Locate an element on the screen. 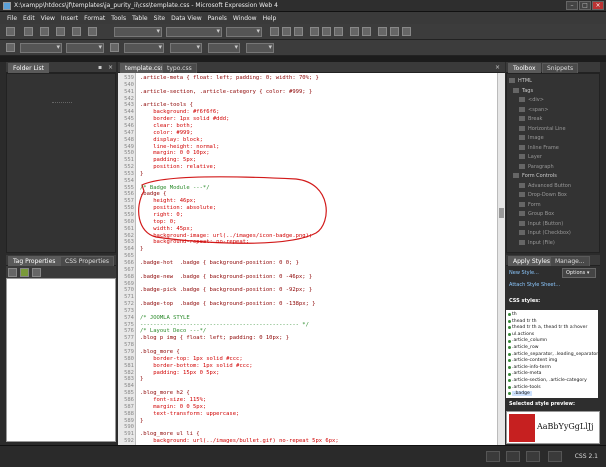 The height and width of the screenshot is (467, 606). toolbox-item: Inline Frame is located at coordinates (539, 147).